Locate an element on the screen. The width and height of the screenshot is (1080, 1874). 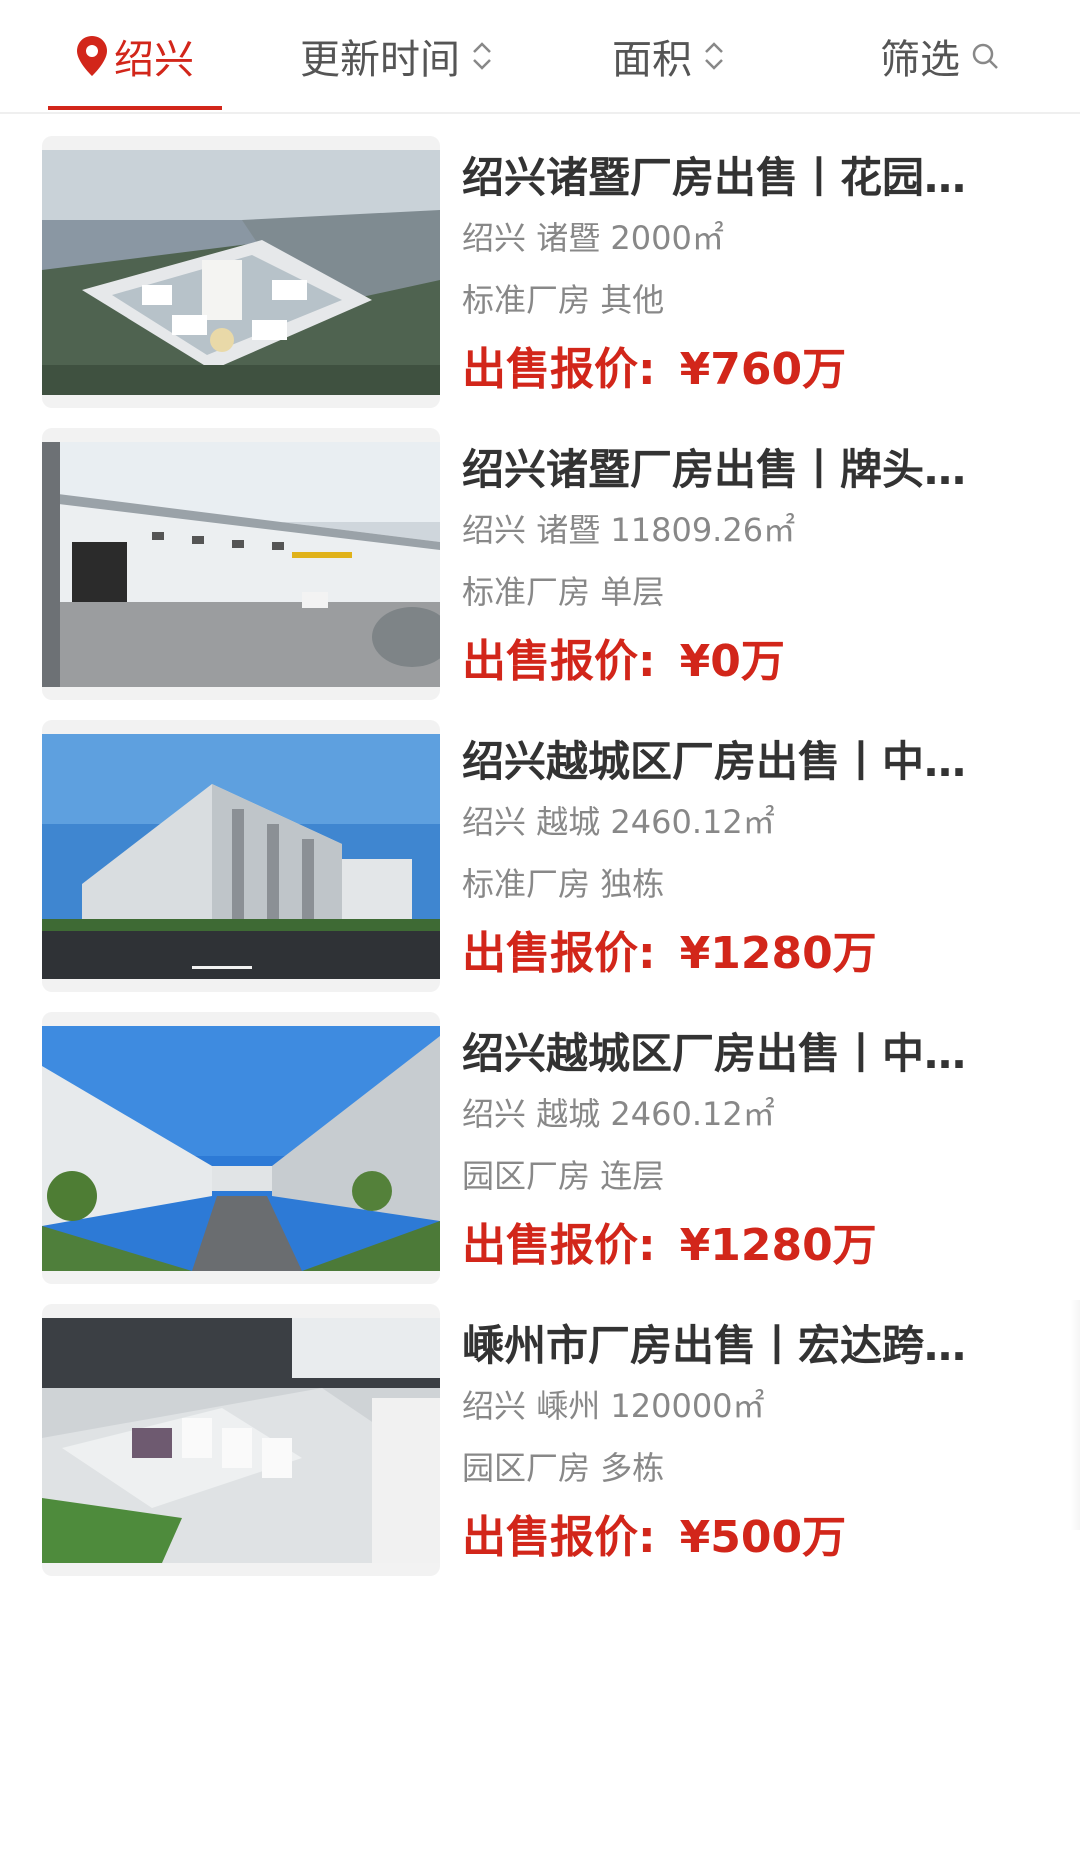
price-value: ¥0万 is located at coordinates (732, 661).